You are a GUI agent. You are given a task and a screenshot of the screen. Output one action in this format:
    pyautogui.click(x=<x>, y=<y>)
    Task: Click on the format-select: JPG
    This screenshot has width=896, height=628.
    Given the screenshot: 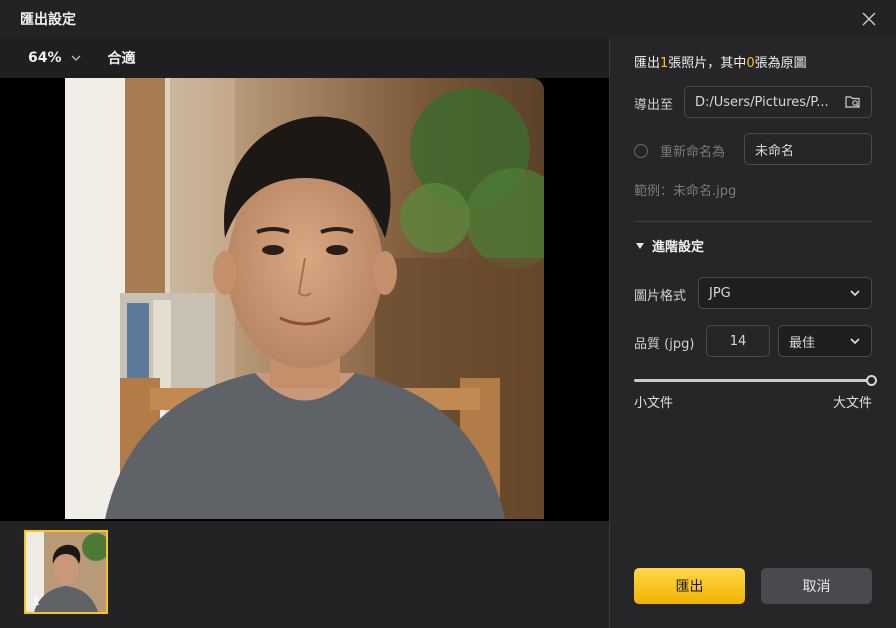 What is the action you would take?
    pyautogui.click(x=785, y=293)
    